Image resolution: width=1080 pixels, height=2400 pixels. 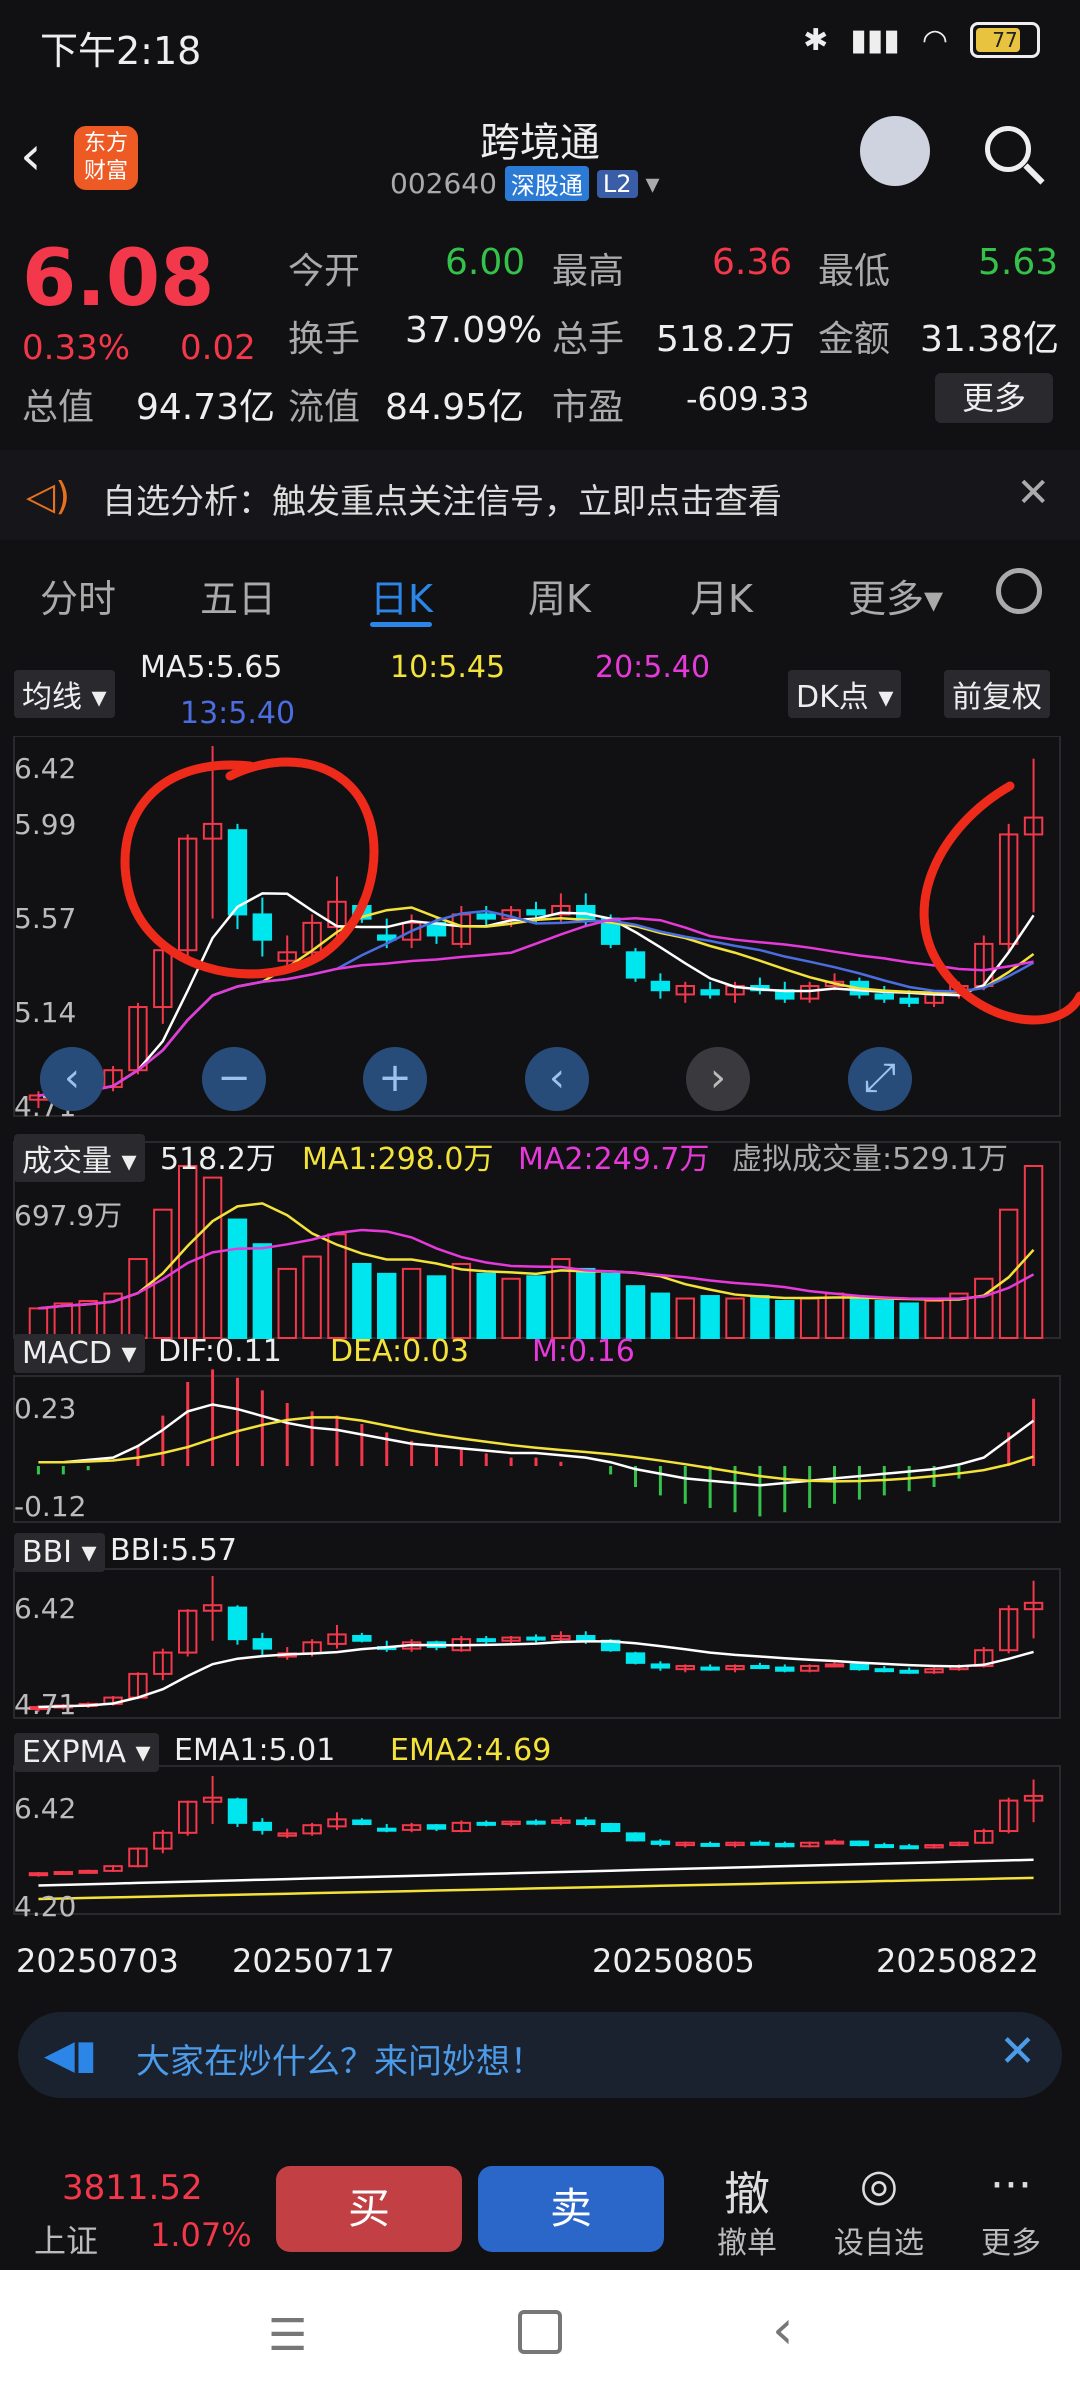 What do you see at coordinates (1019, 591) in the screenshot?
I see `gear-icon` at bounding box center [1019, 591].